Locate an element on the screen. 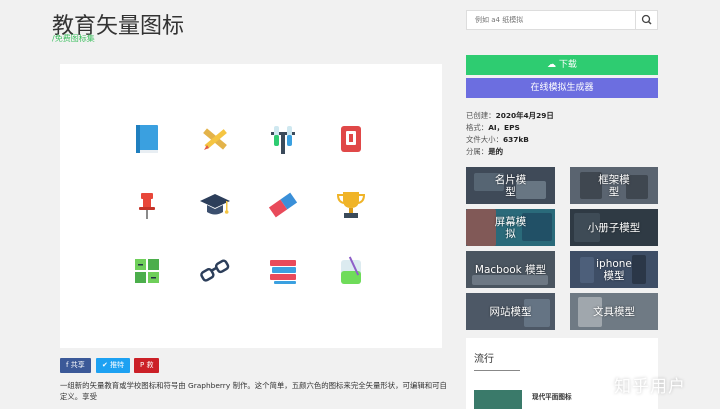  facebook-share-button: f 共享 is located at coordinates (75, 365).